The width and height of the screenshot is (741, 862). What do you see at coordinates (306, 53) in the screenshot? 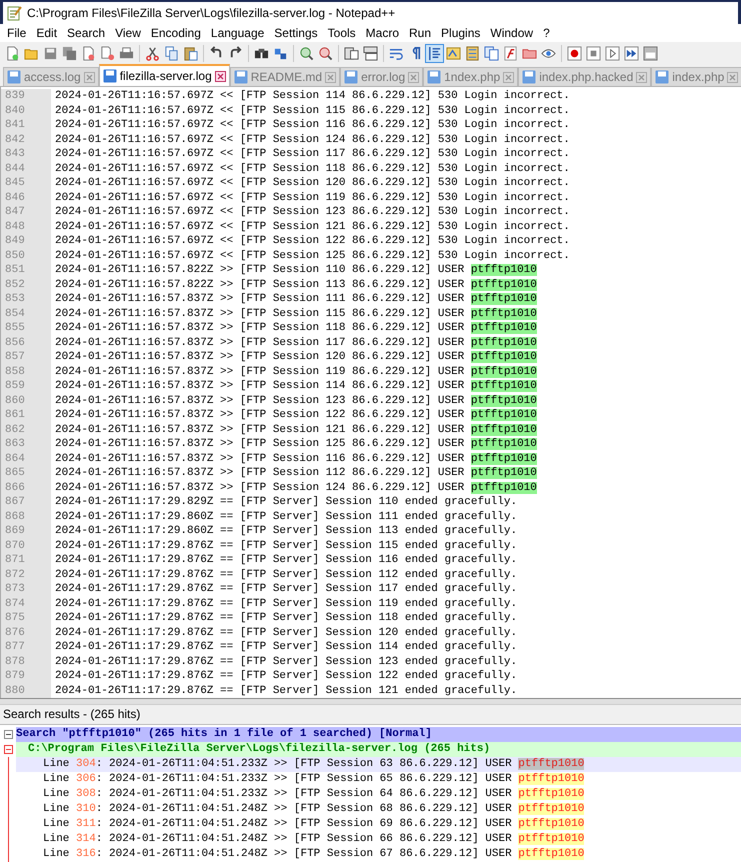
I see `zoom-in-icon` at bounding box center [306, 53].